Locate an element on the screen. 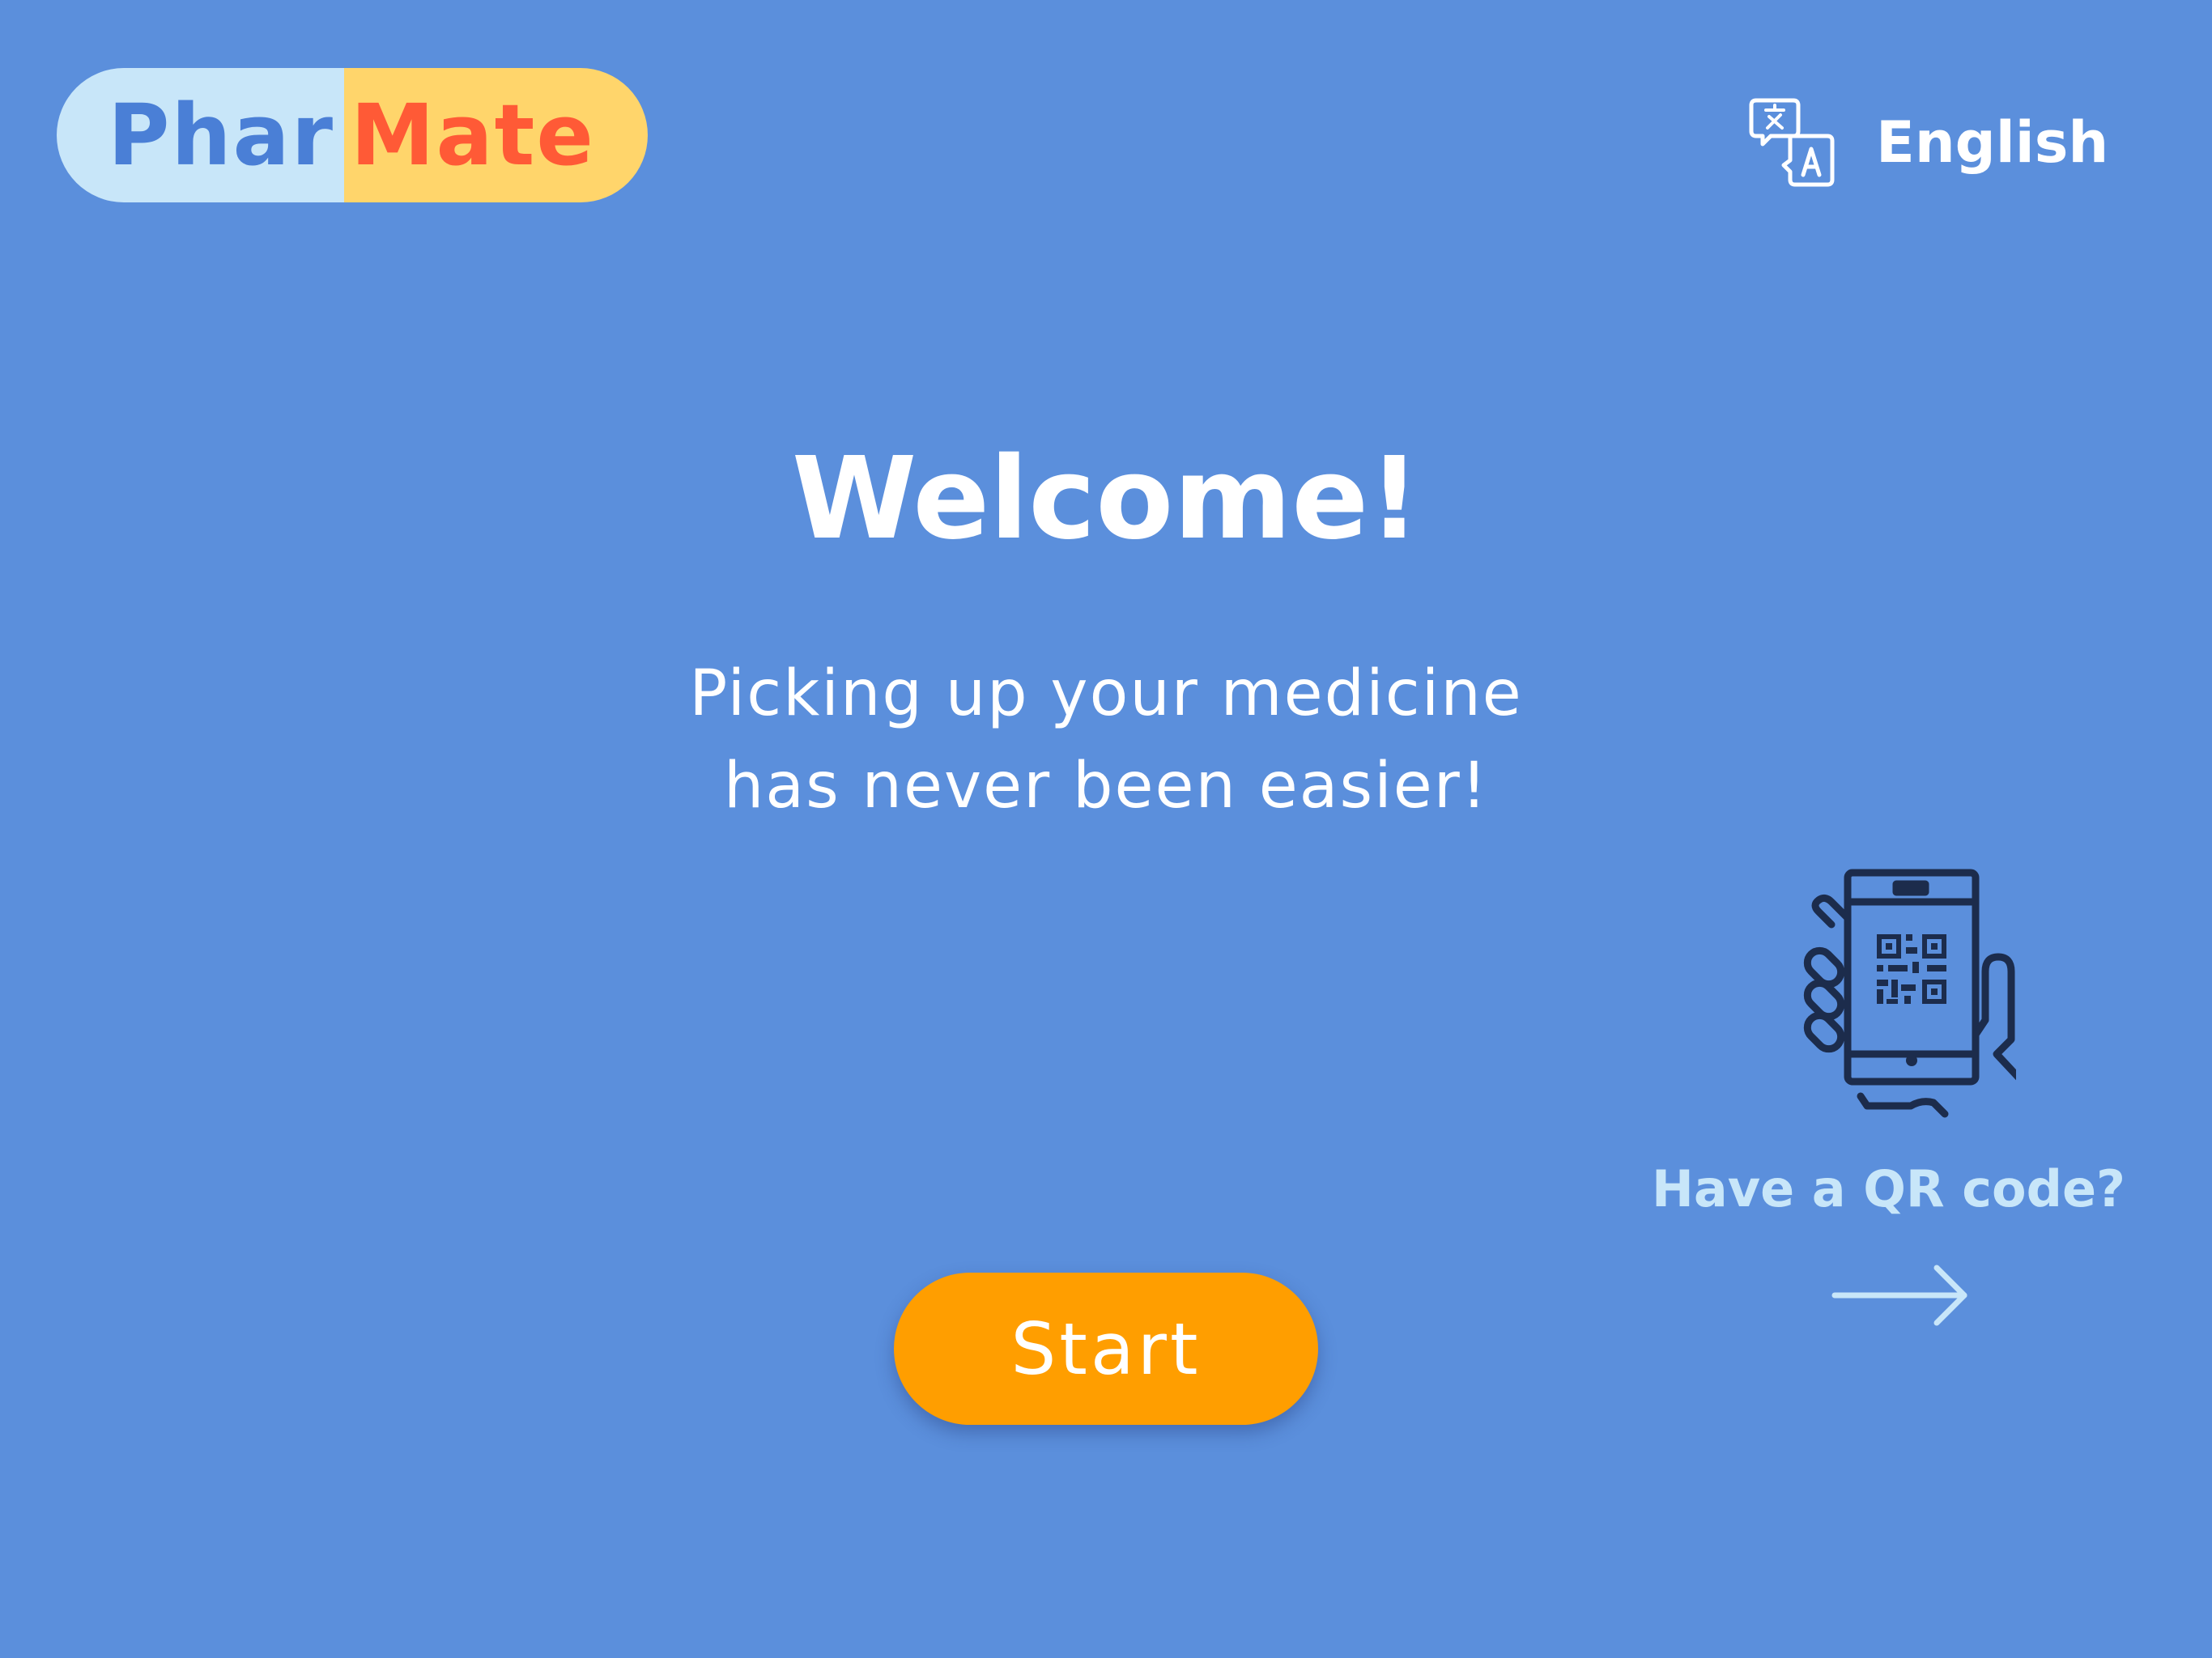  logo-text-mate: Mate is located at coordinates (473, 135).